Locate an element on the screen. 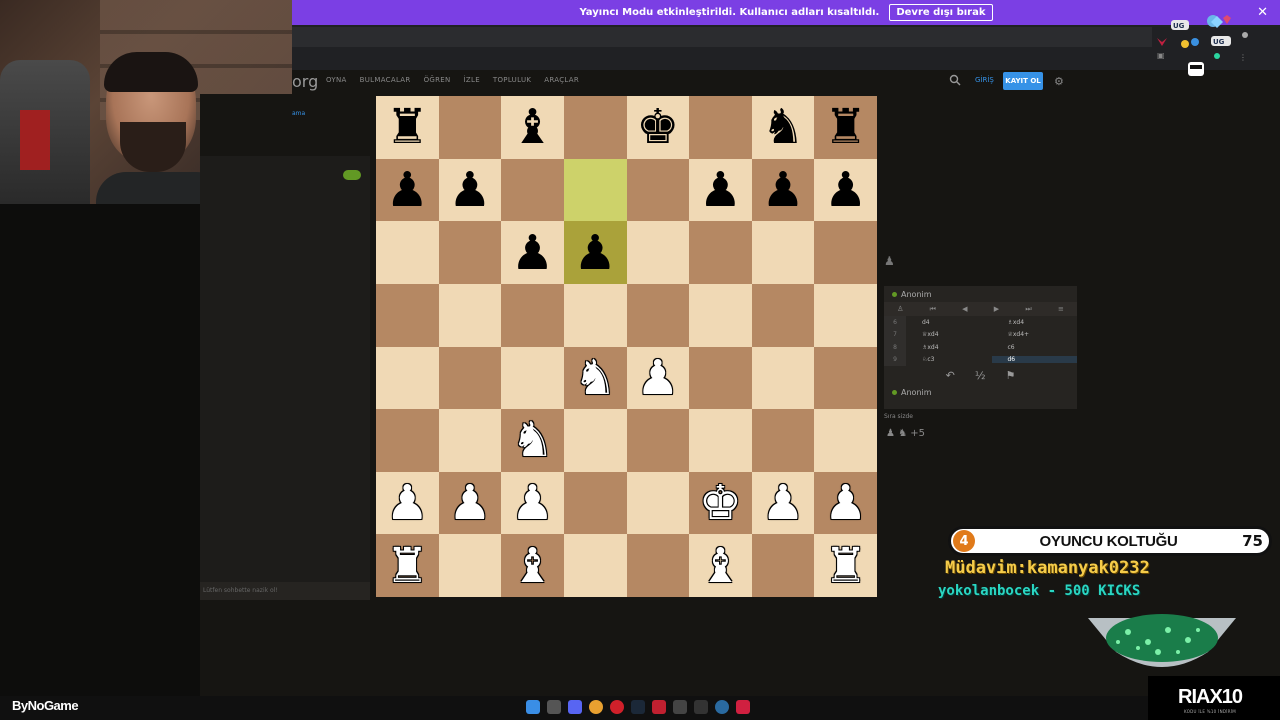  white-move: ♗xd4 is located at coordinates (949, 347).